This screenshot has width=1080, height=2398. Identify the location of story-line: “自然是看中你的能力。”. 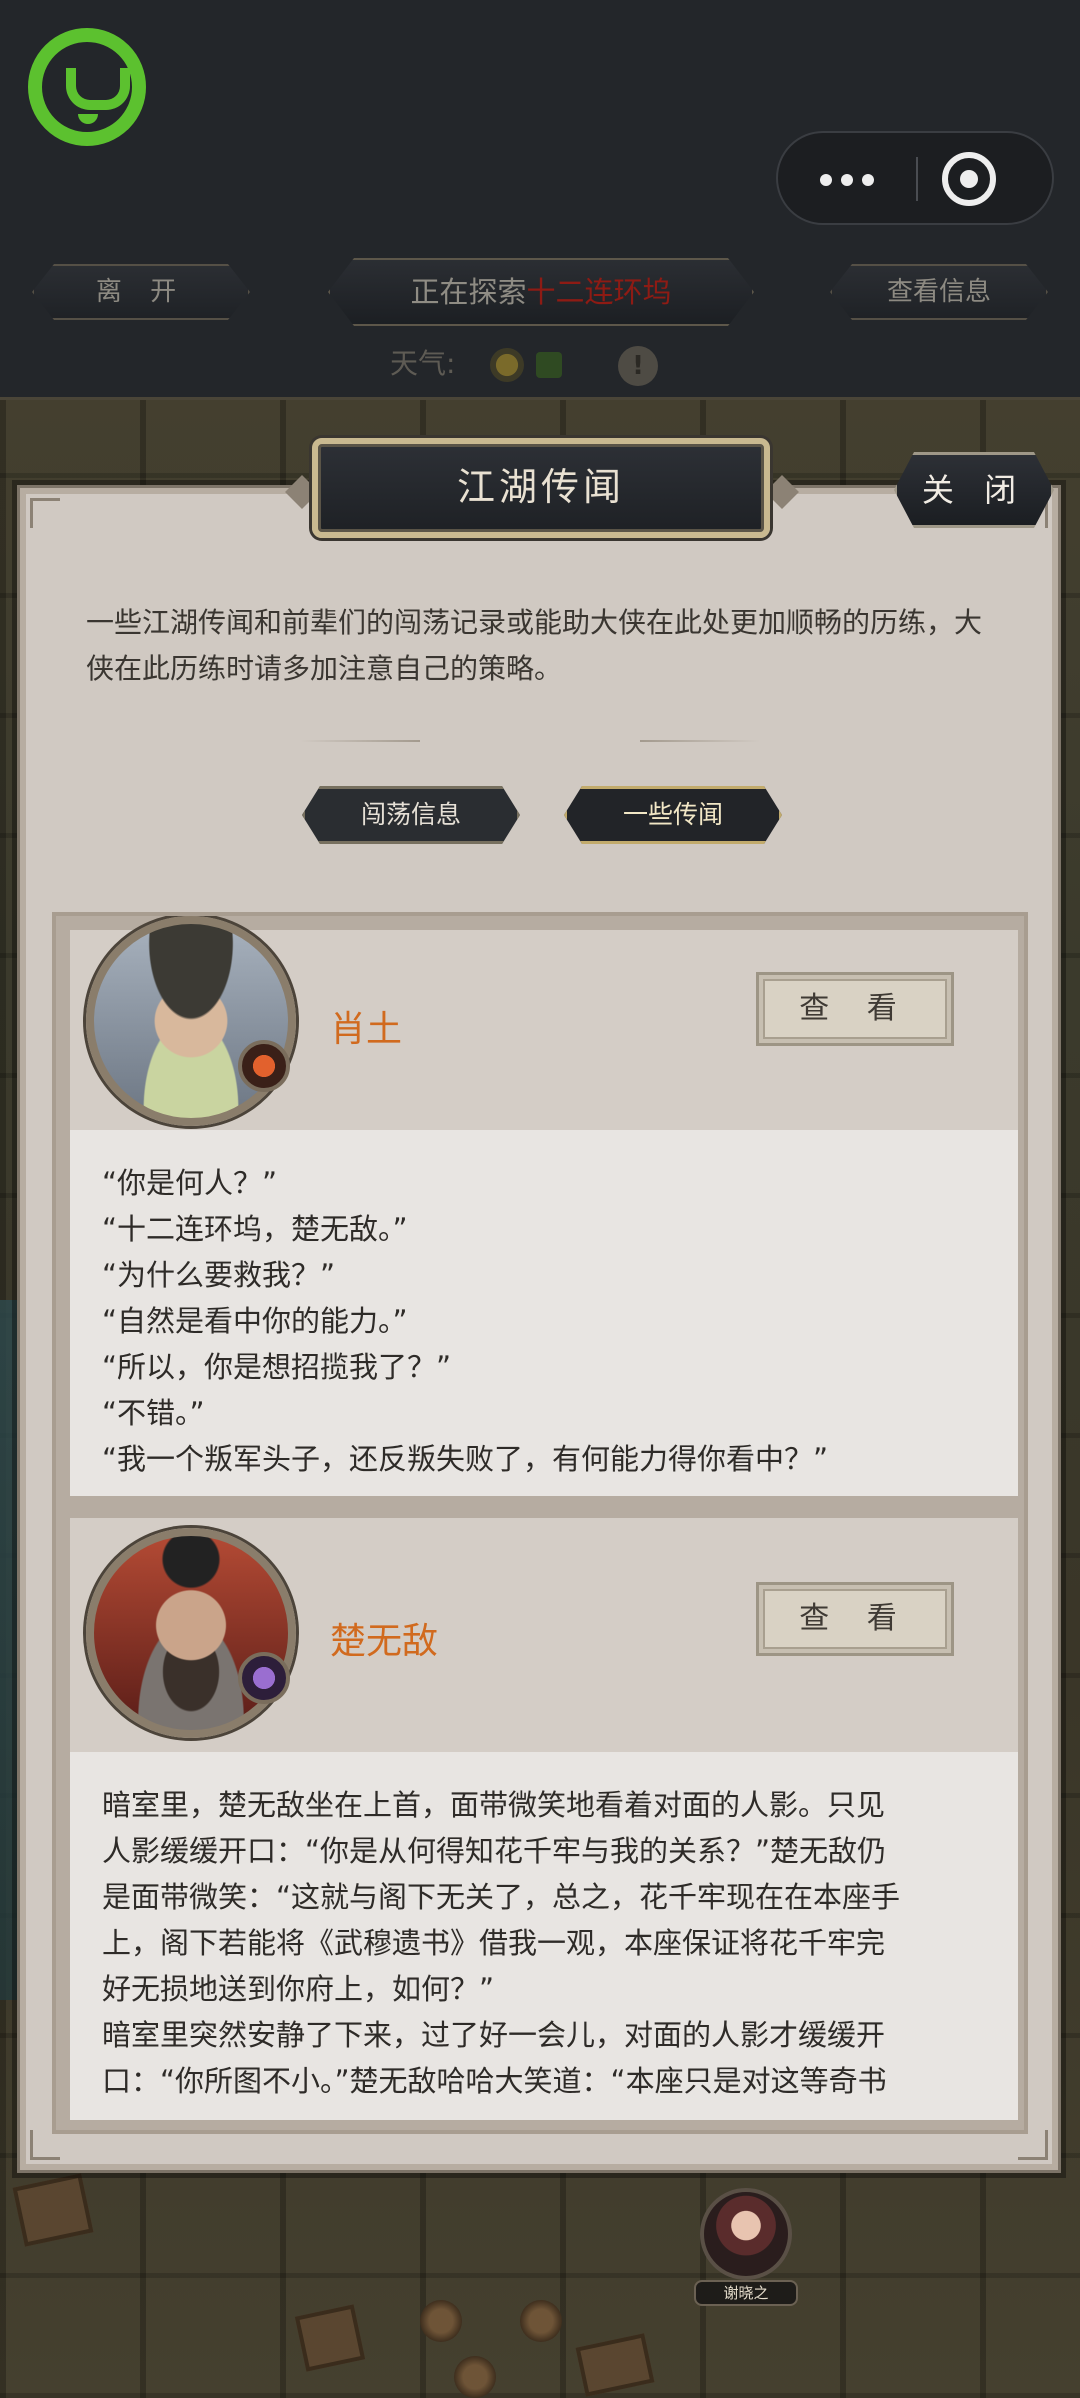
(255, 1321).